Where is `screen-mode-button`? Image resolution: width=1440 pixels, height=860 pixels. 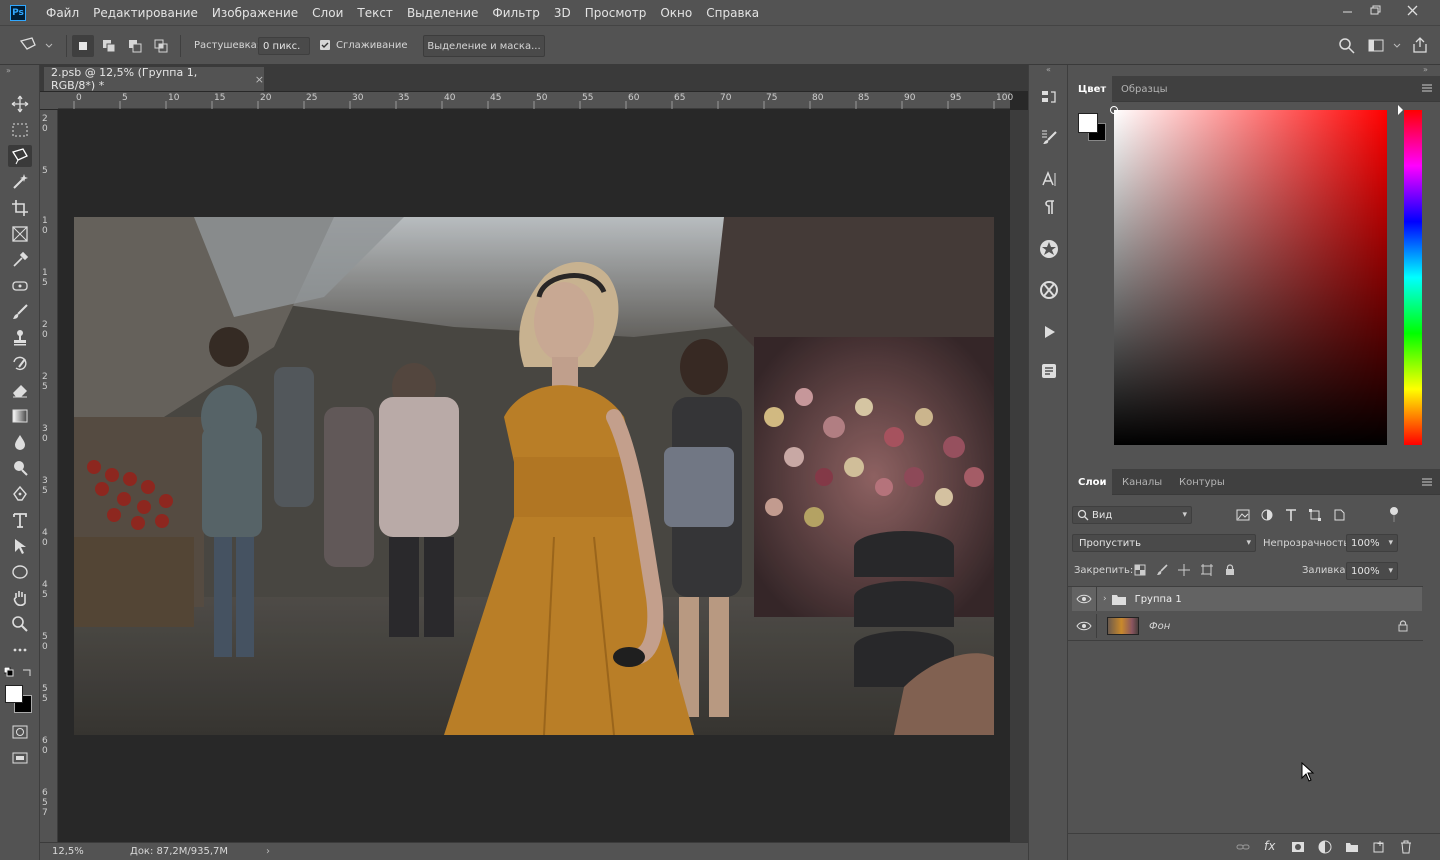 screen-mode-button is located at coordinates (20, 758).